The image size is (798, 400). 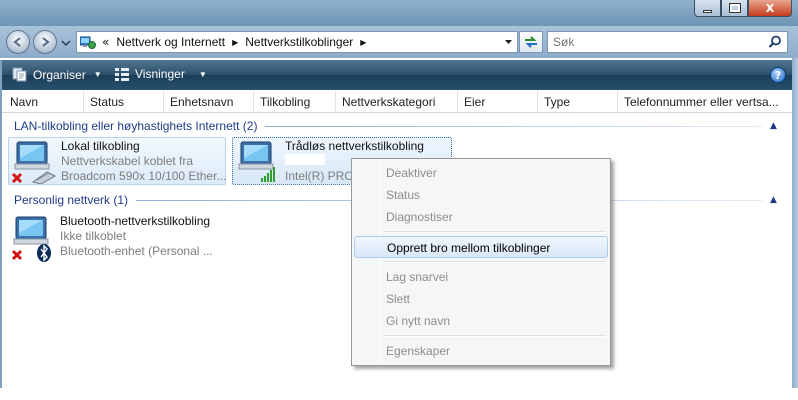 What do you see at coordinates (399, 13) in the screenshot?
I see `window-titlebar: X` at bounding box center [399, 13].